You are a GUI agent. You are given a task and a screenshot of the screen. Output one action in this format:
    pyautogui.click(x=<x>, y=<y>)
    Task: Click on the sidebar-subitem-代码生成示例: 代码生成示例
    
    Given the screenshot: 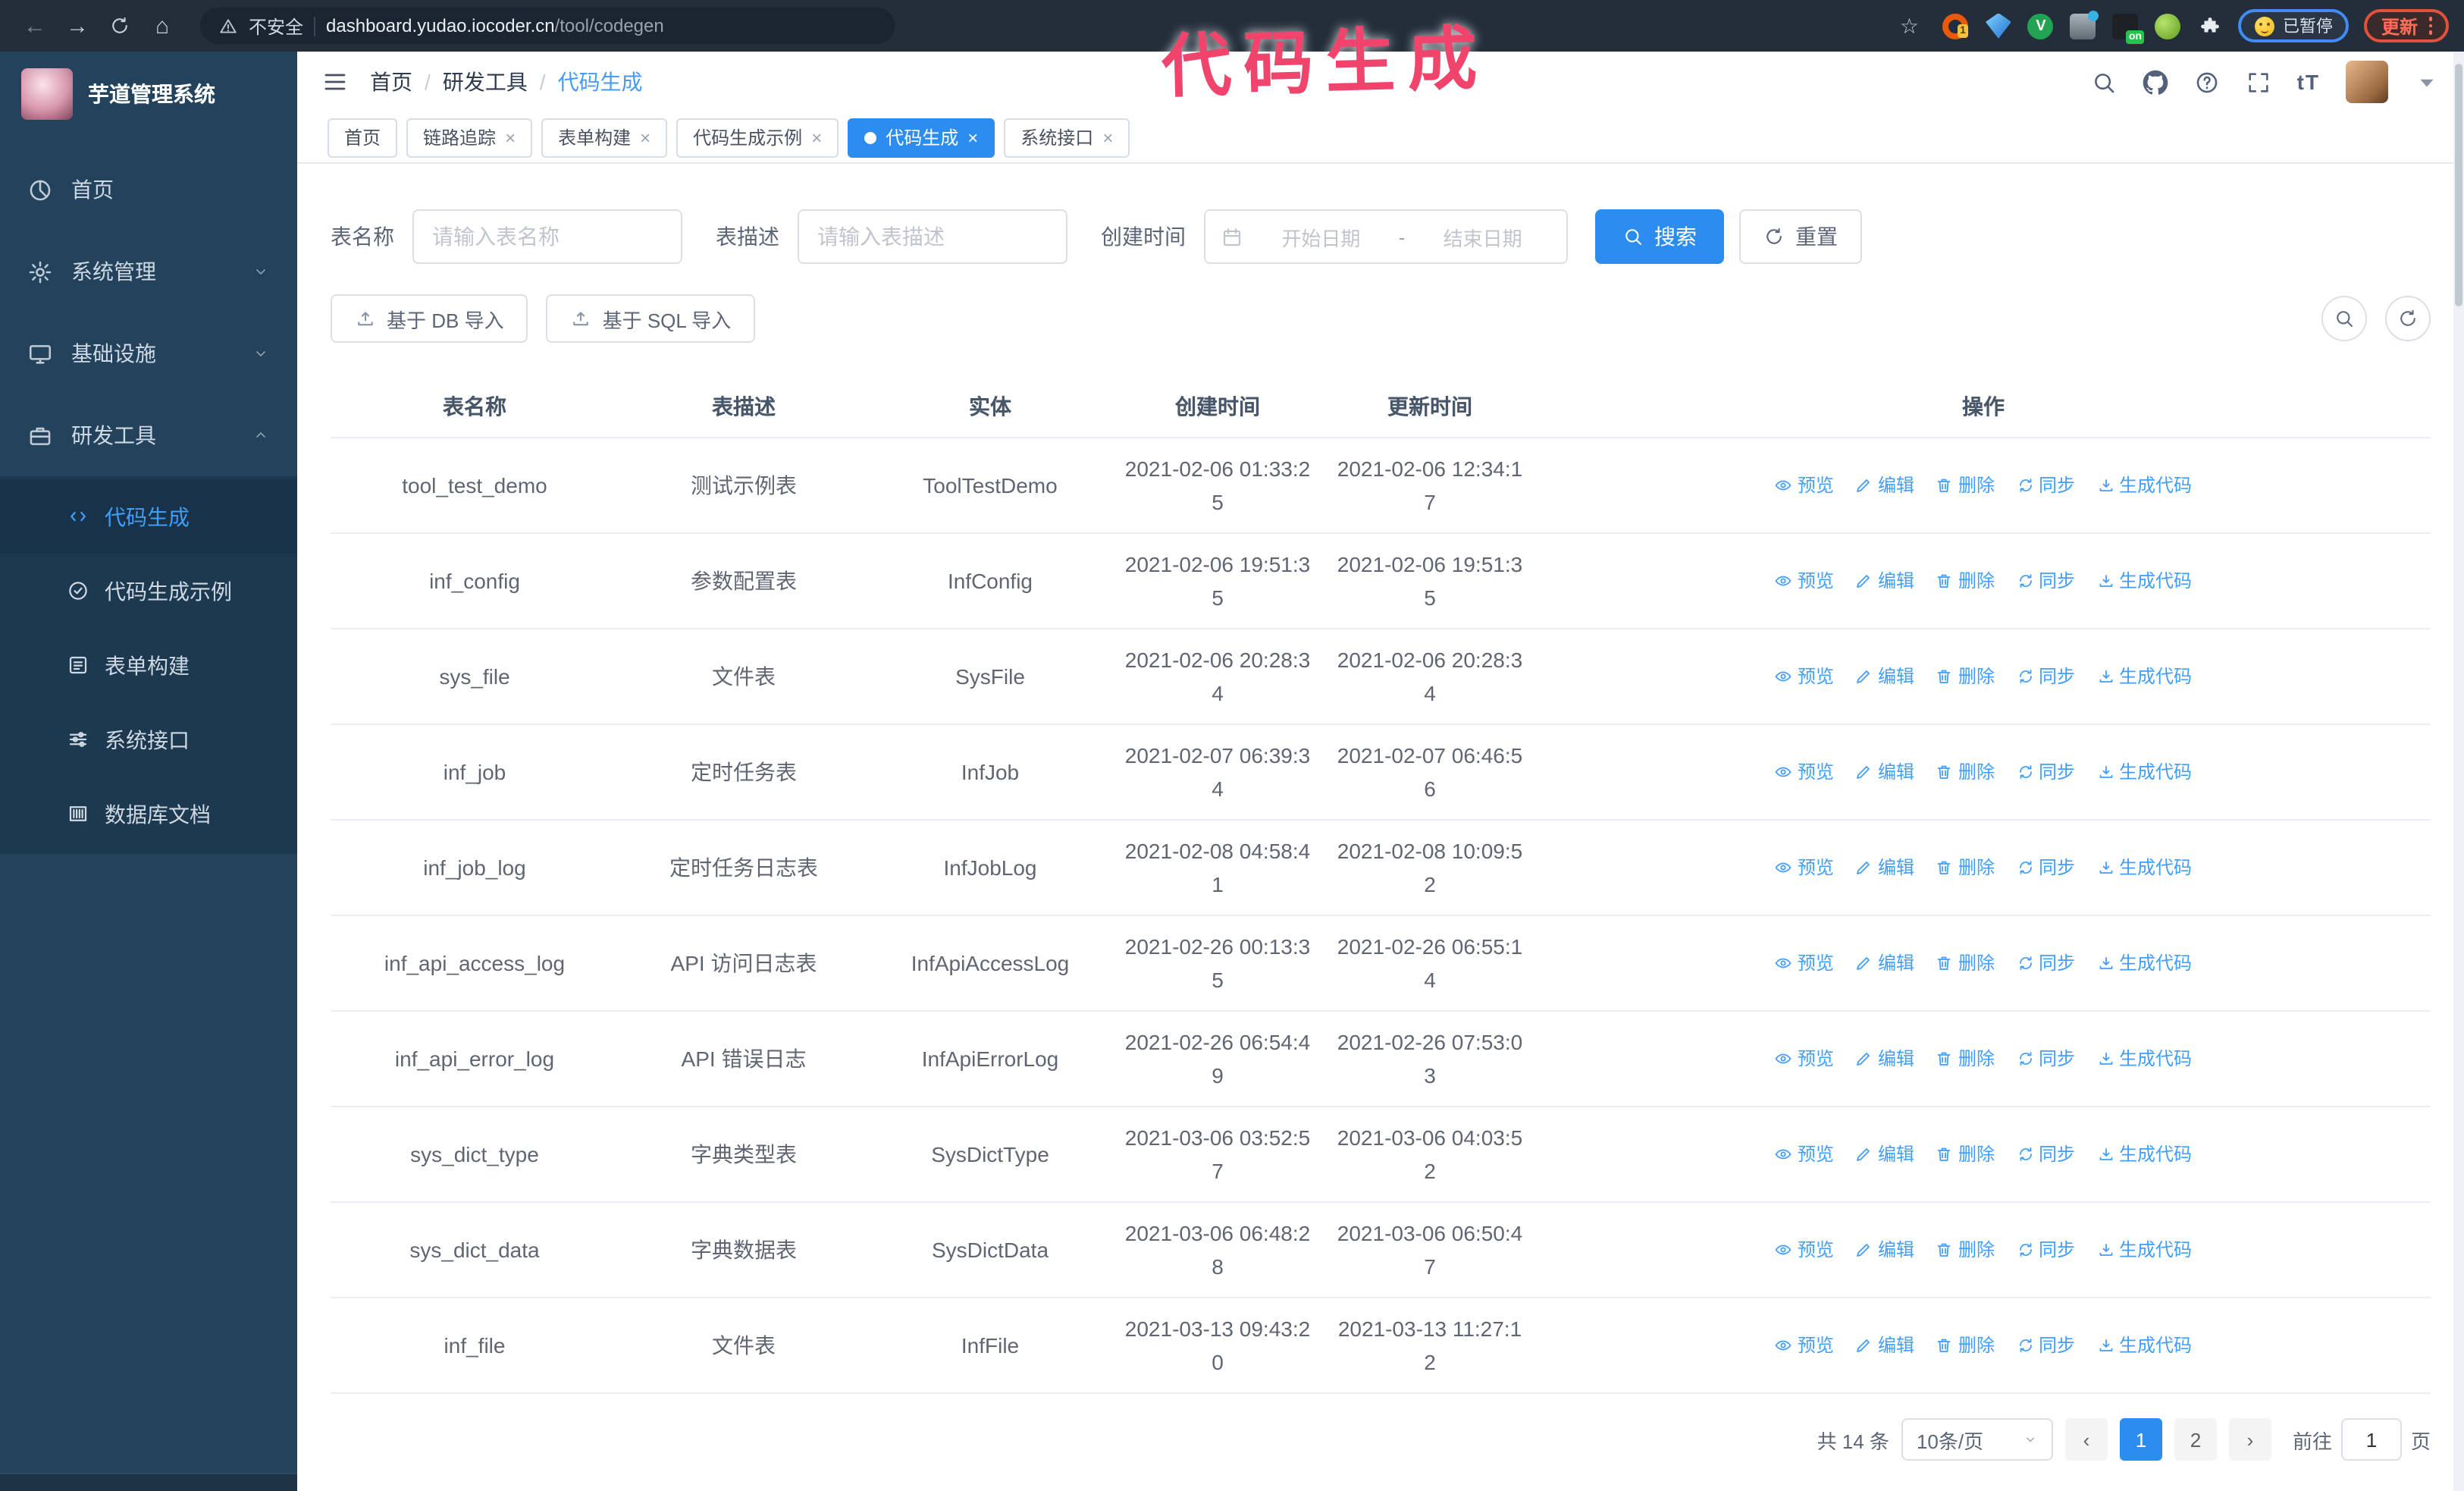 What is the action you would take?
    pyautogui.click(x=148, y=591)
    